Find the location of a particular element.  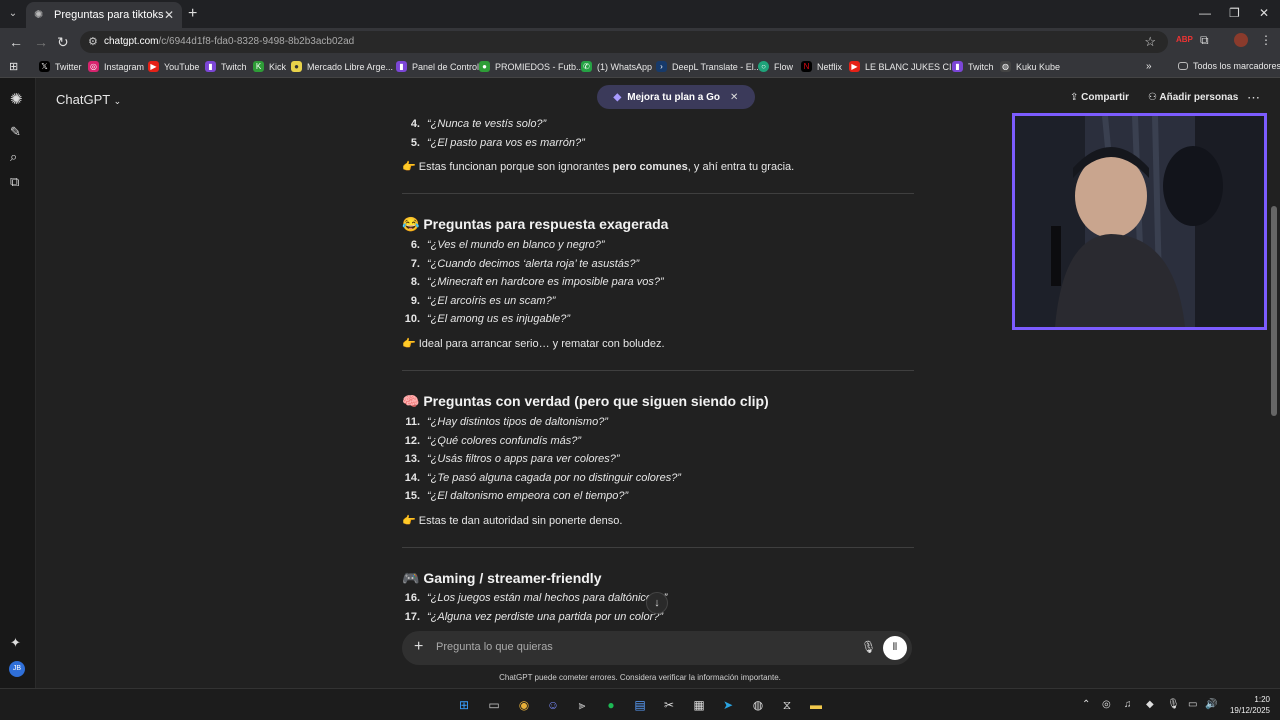

site-info-icon: ⚙ is located at coordinates (93, 41).